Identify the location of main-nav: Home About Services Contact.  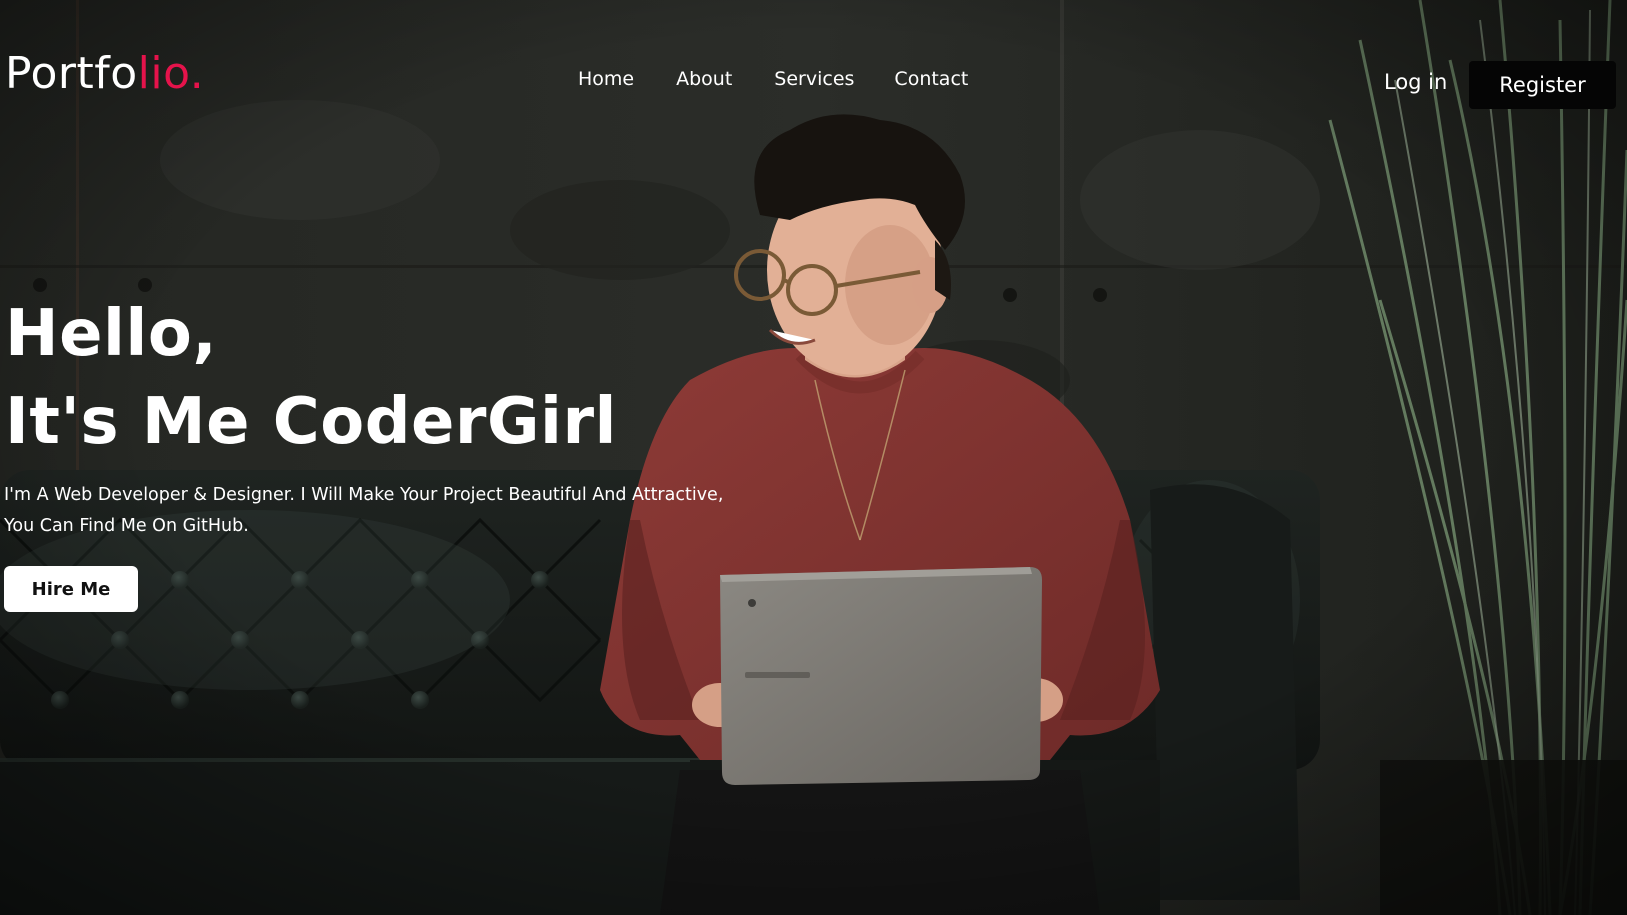
(773, 79).